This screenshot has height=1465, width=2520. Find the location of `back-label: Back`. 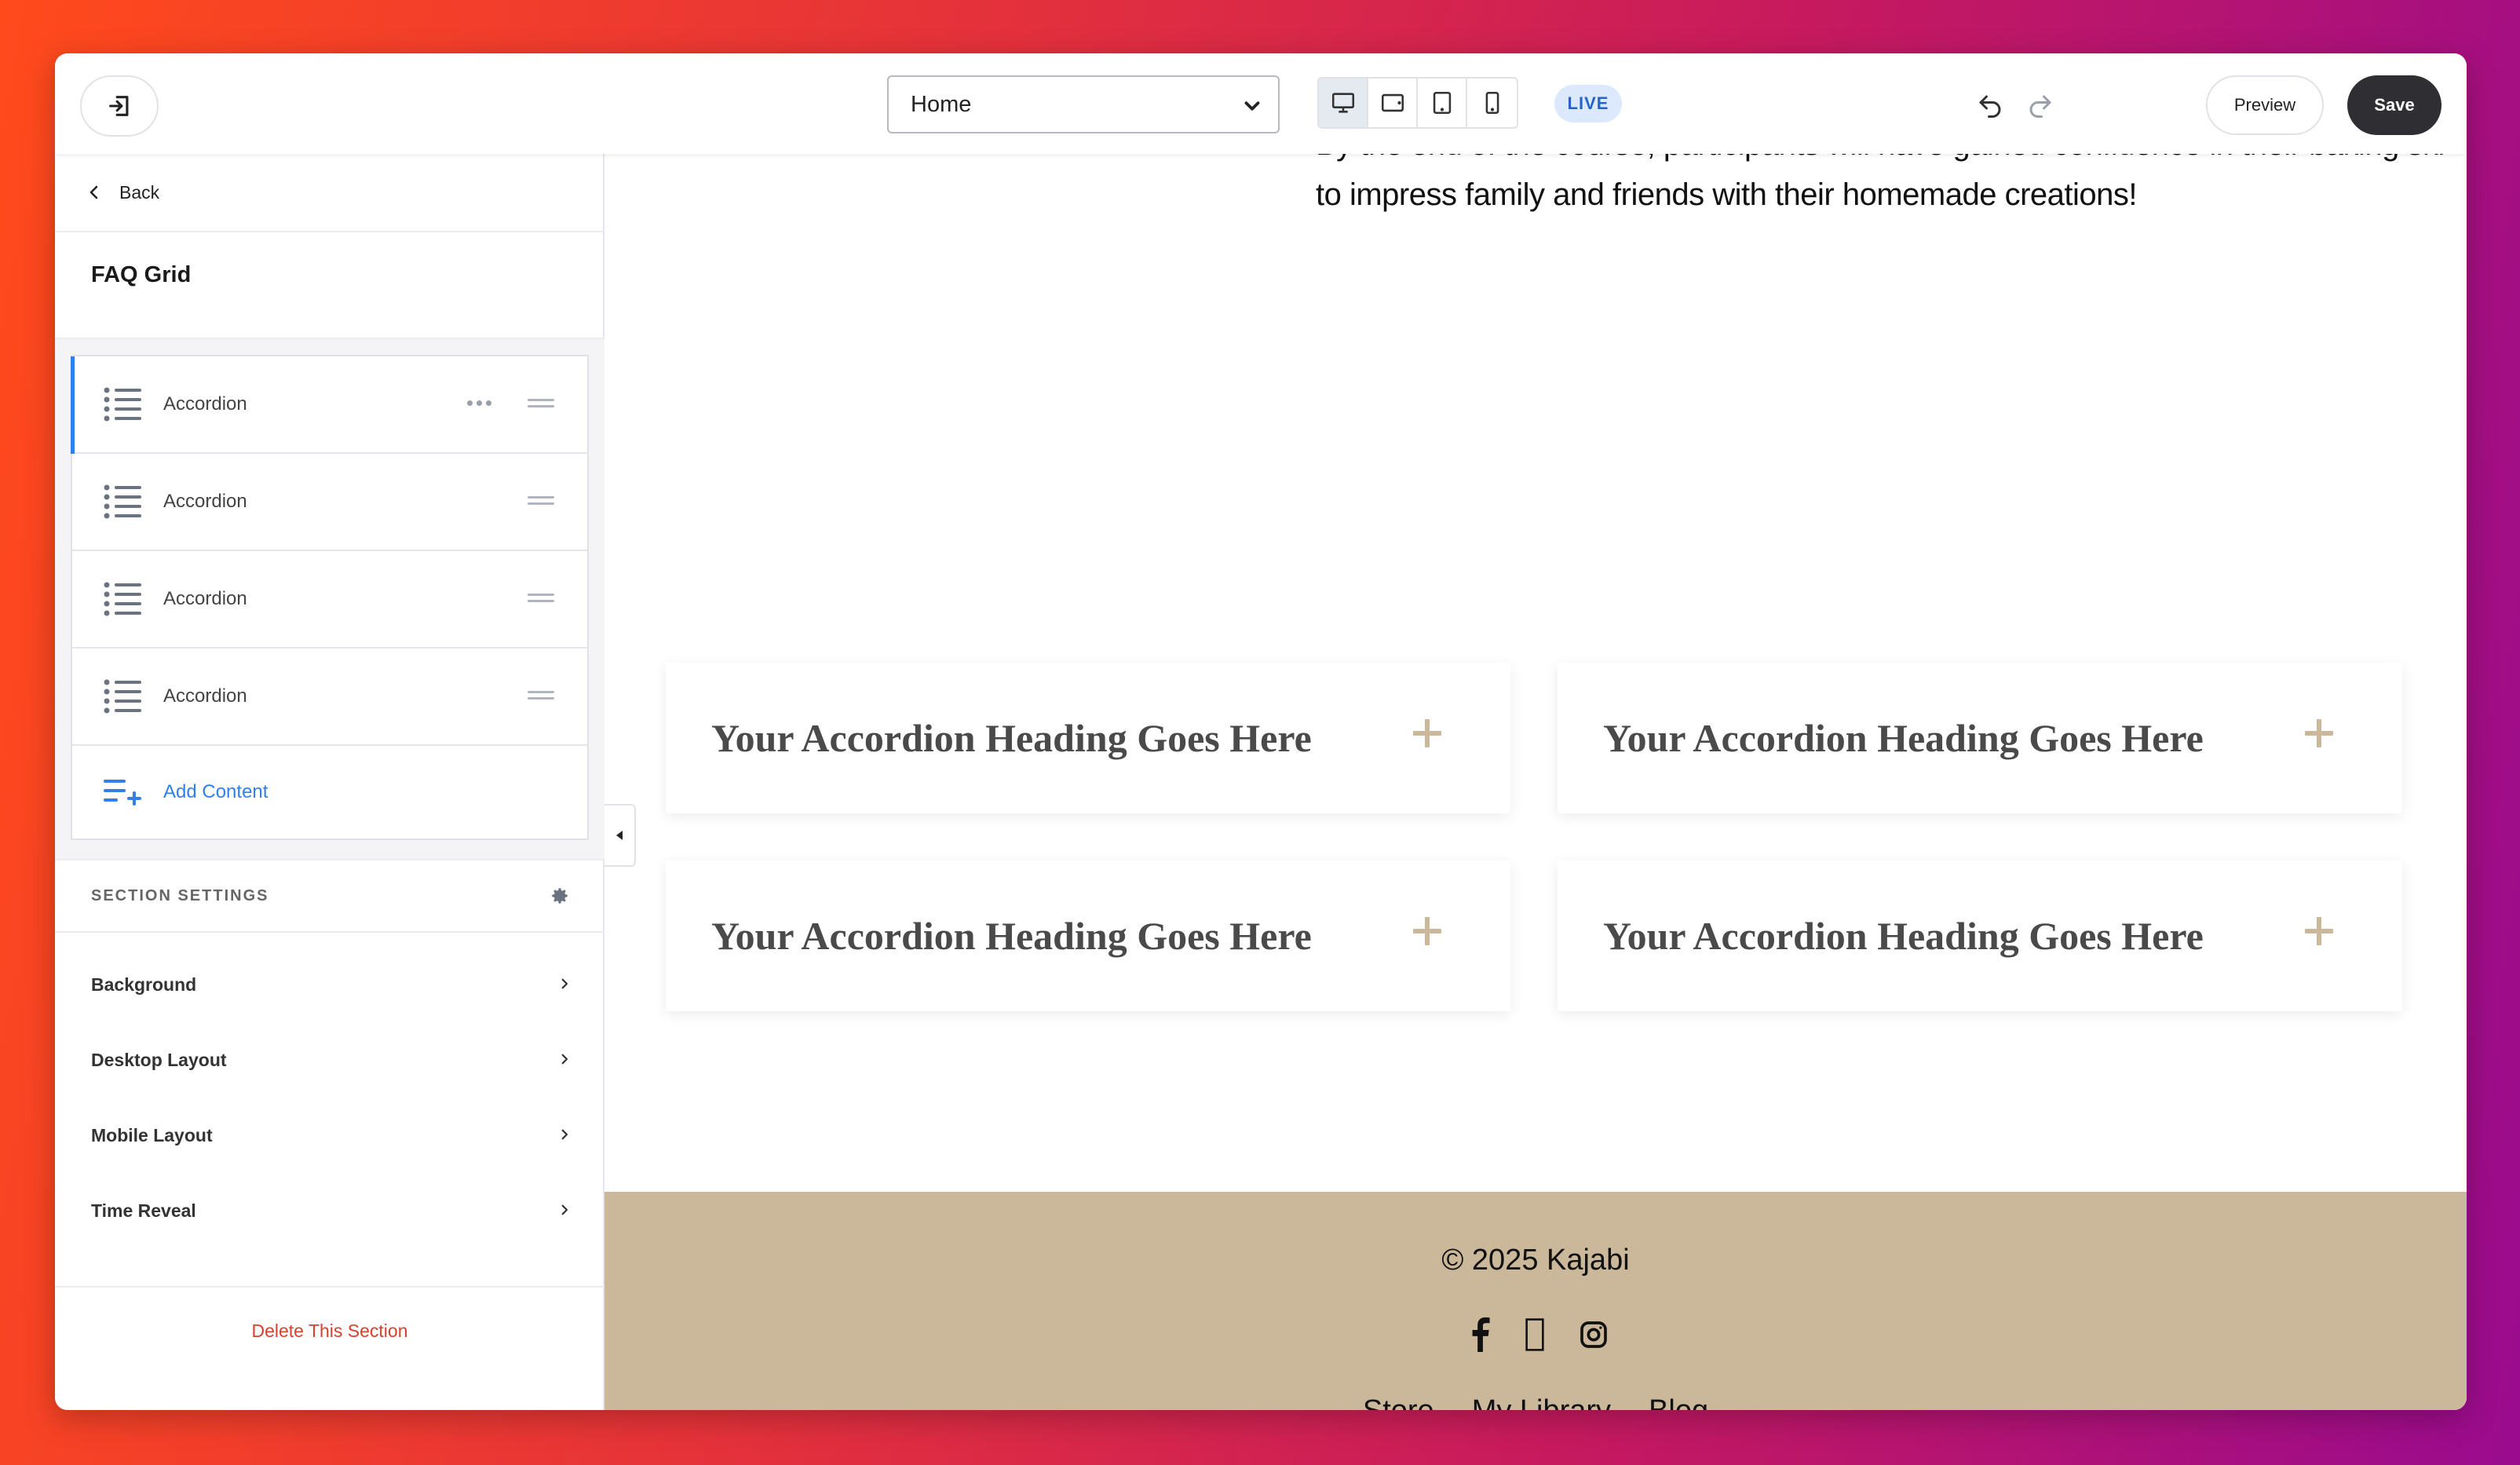

back-label: Back is located at coordinates (139, 192).